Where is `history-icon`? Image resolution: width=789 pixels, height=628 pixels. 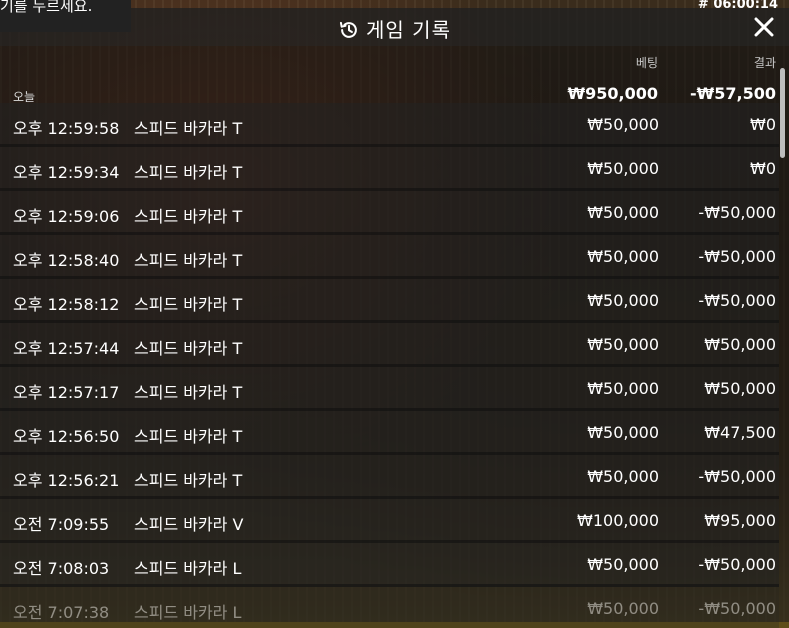 history-icon is located at coordinates (348, 29).